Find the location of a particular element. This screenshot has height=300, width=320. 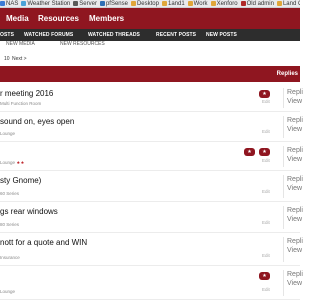

bookmark-label: Desktop is located at coordinates (147, 4).